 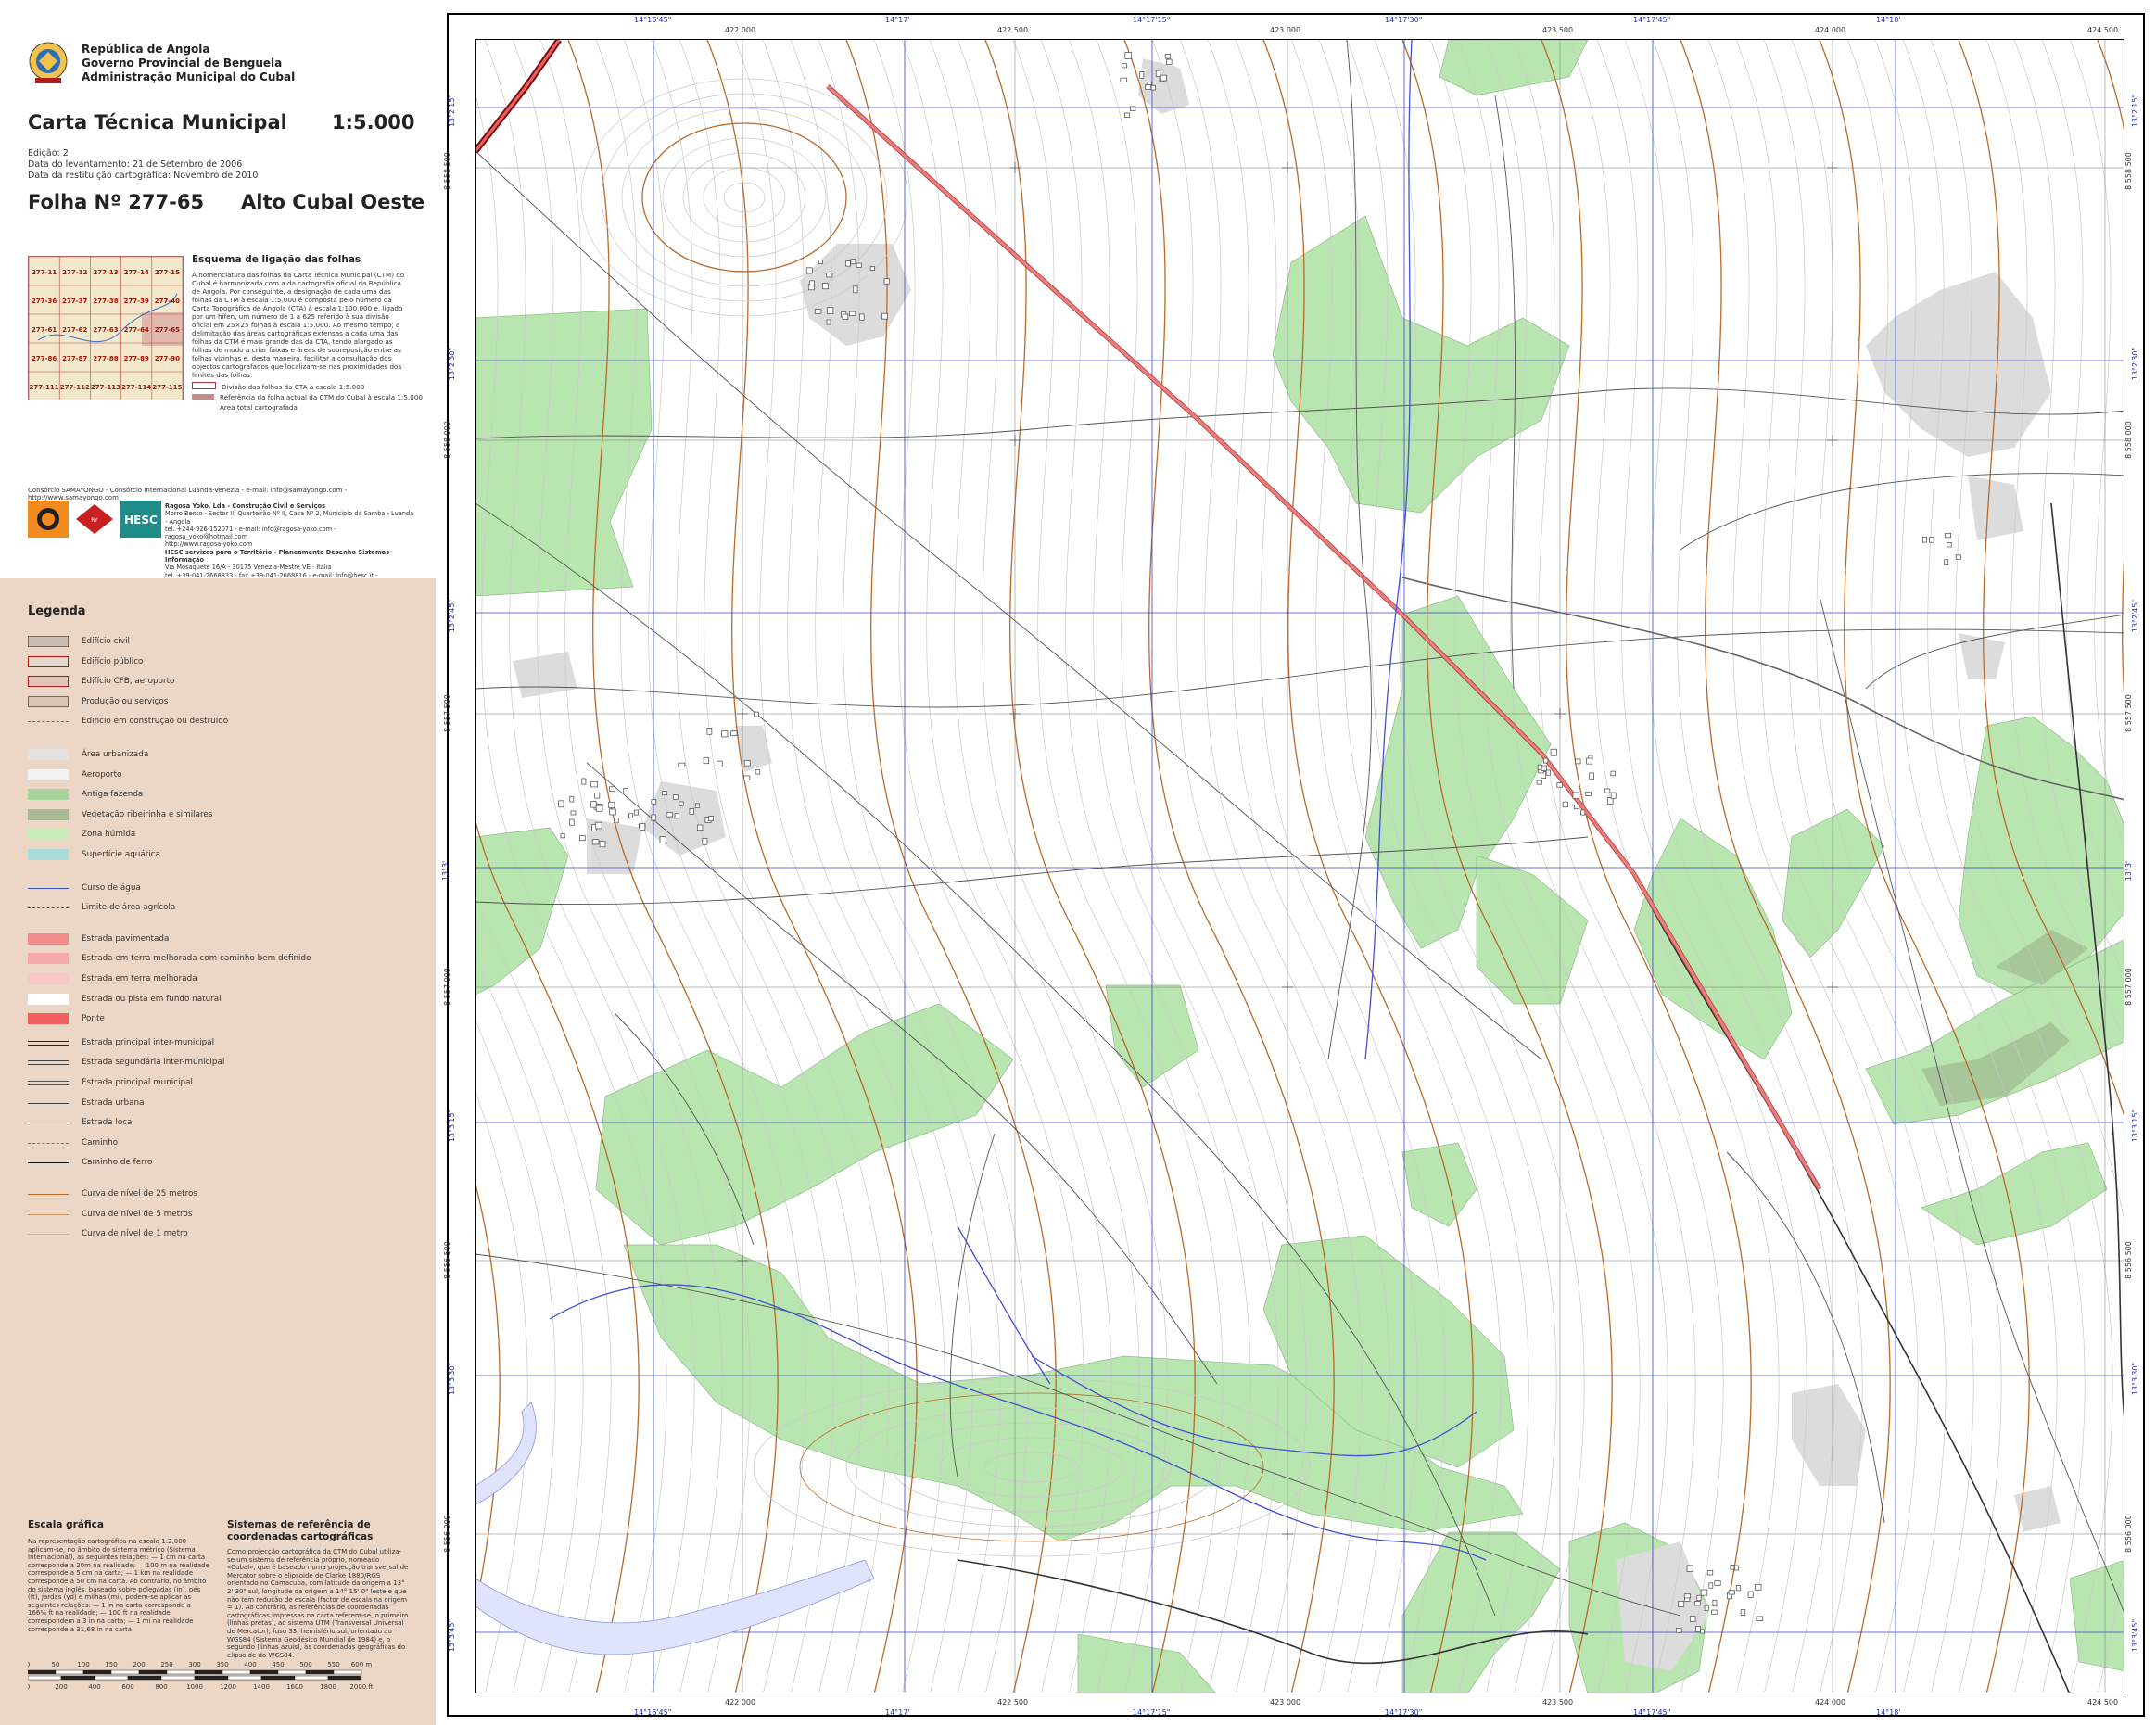 I want to click on legend-label: Estrada ou pista em fundo natural, so click(x=152, y=999).